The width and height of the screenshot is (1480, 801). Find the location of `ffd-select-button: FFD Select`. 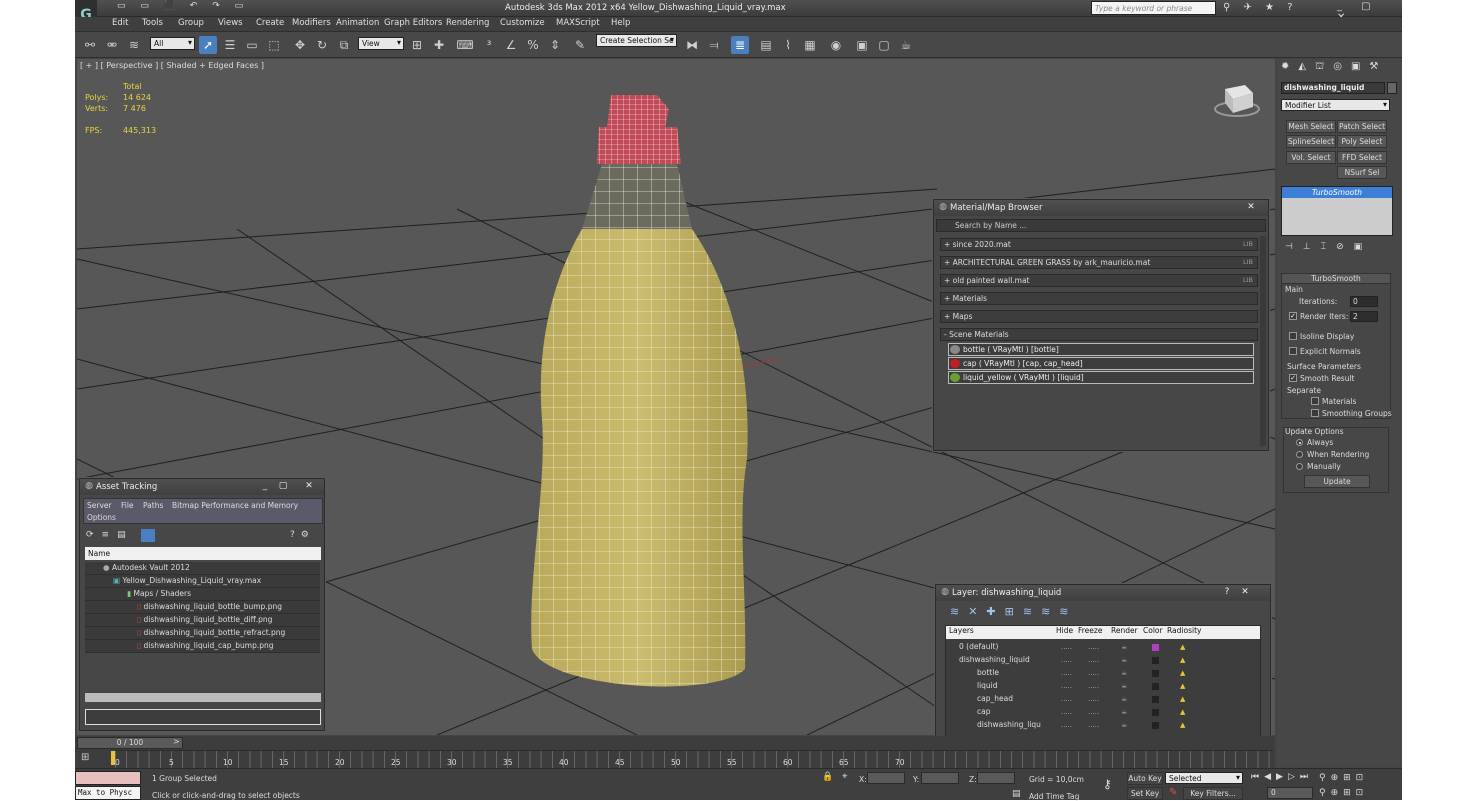

ffd-select-button: FFD Select is located at coordinates (1362, 157).